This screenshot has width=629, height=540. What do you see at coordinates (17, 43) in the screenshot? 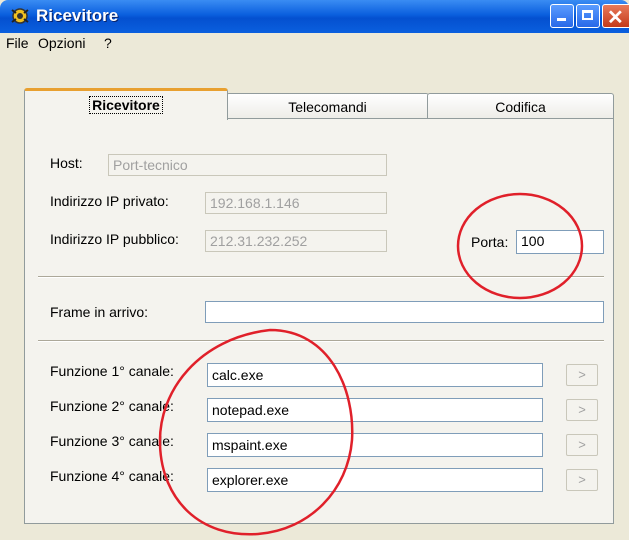
I see `menu-file: File` at bounding box center [17, 43].